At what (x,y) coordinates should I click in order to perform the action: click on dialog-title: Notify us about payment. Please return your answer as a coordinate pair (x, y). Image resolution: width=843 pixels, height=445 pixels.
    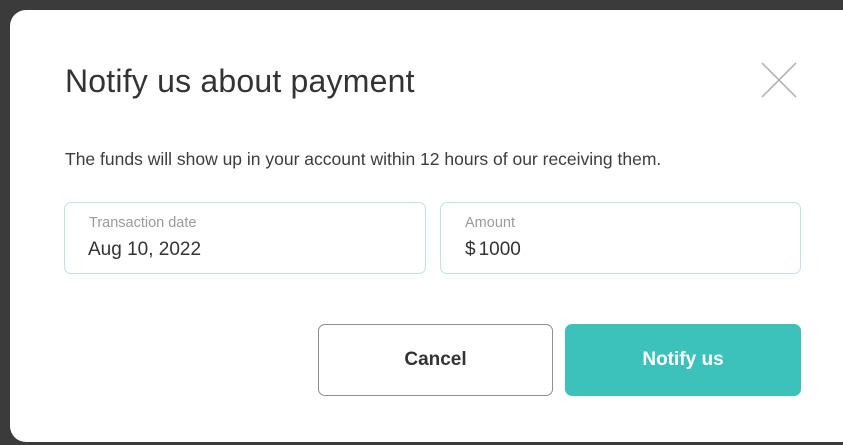
    Looking at the image, I should click on (240, 81).